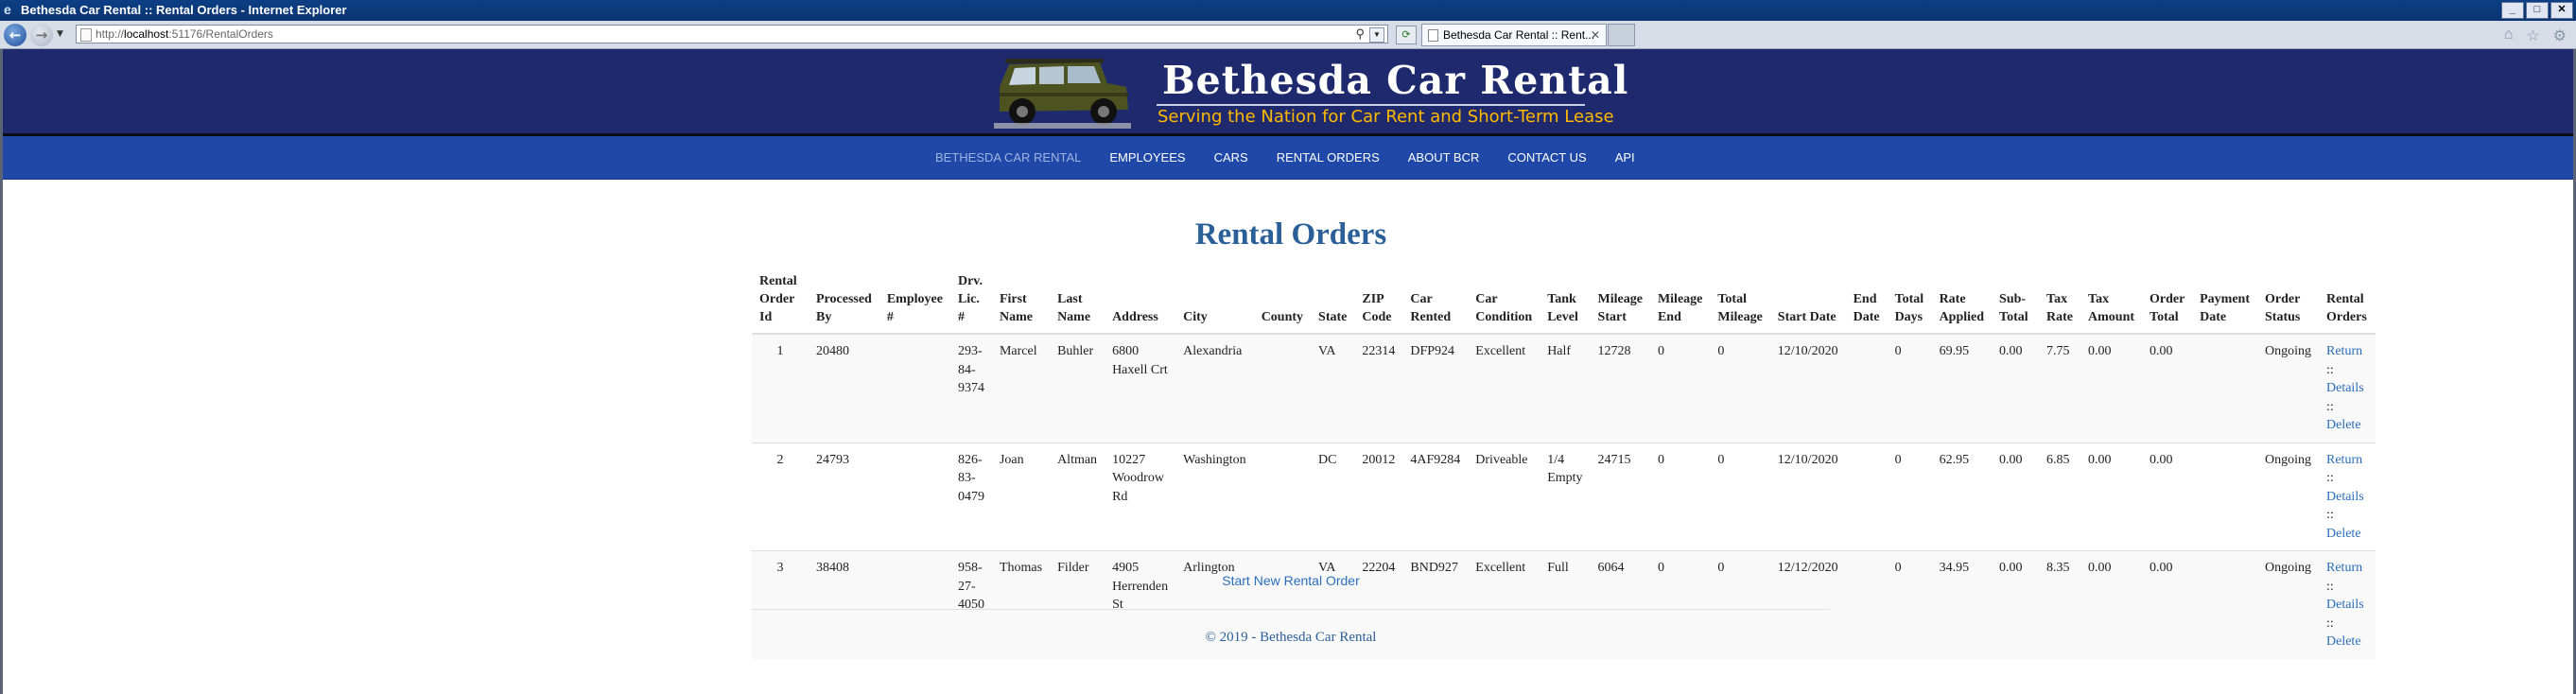  Describe the element at coordinates (2111, 301) in the screenshot. I see `column-header: Tax Amount` at that location.